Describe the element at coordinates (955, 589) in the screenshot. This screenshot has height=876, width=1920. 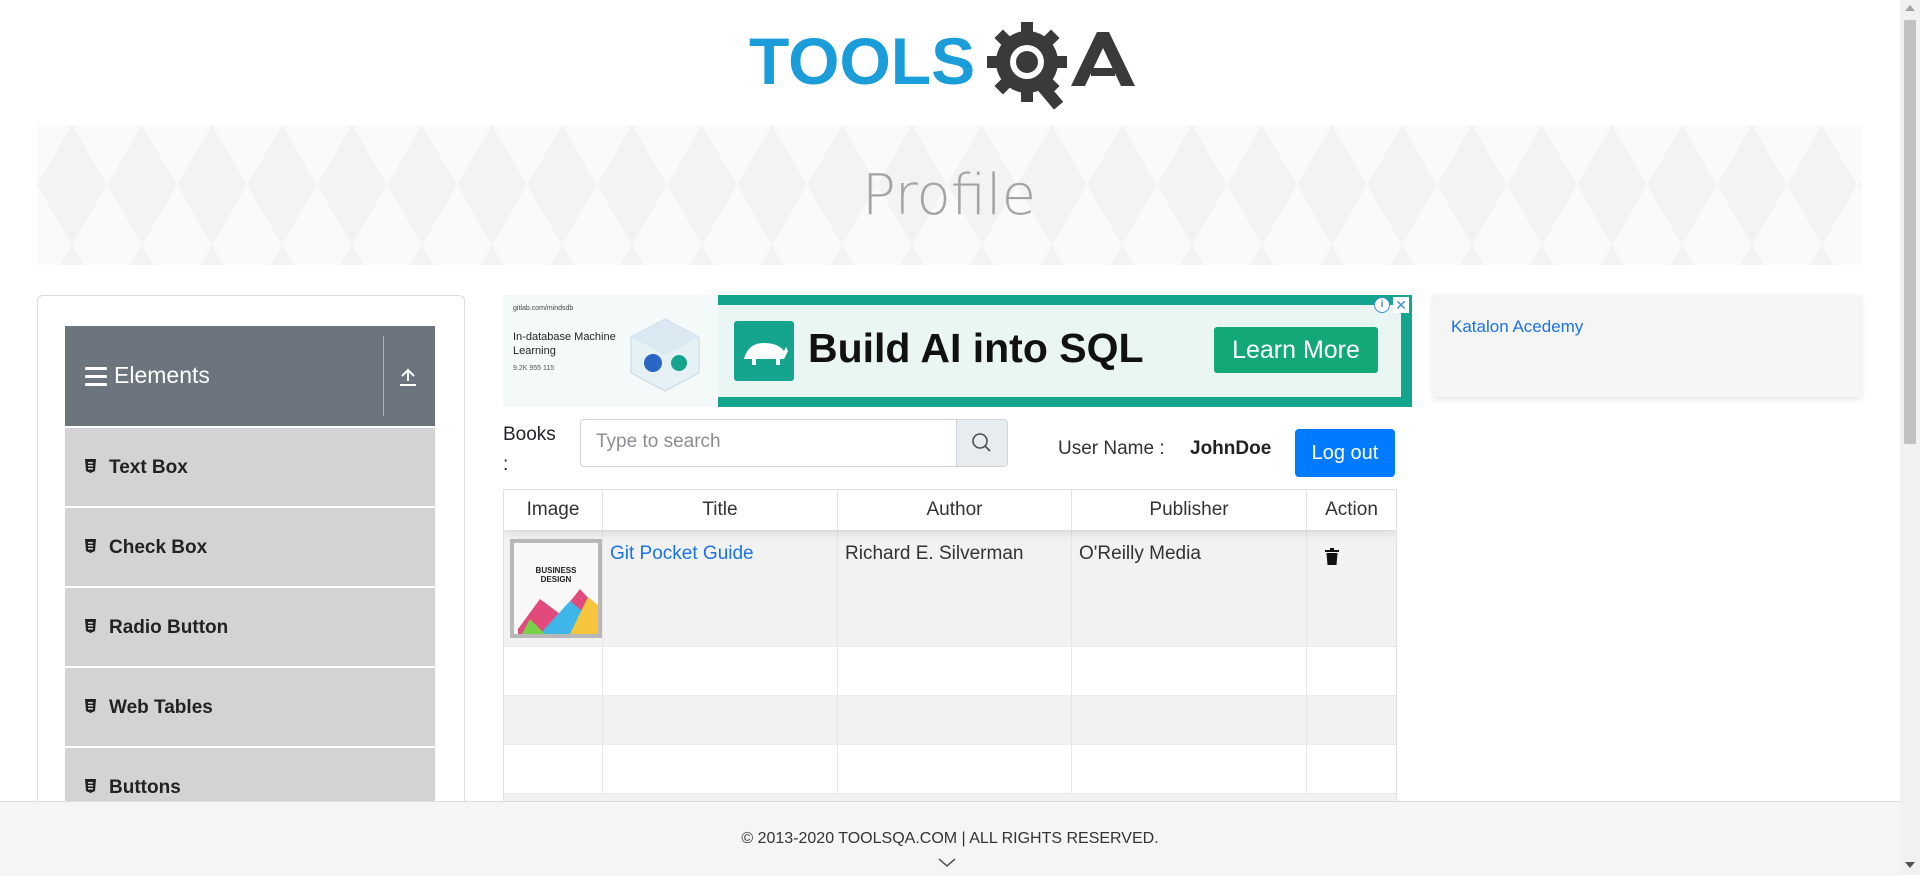
I see `author-cell: Richard E. Silverman` at that location.